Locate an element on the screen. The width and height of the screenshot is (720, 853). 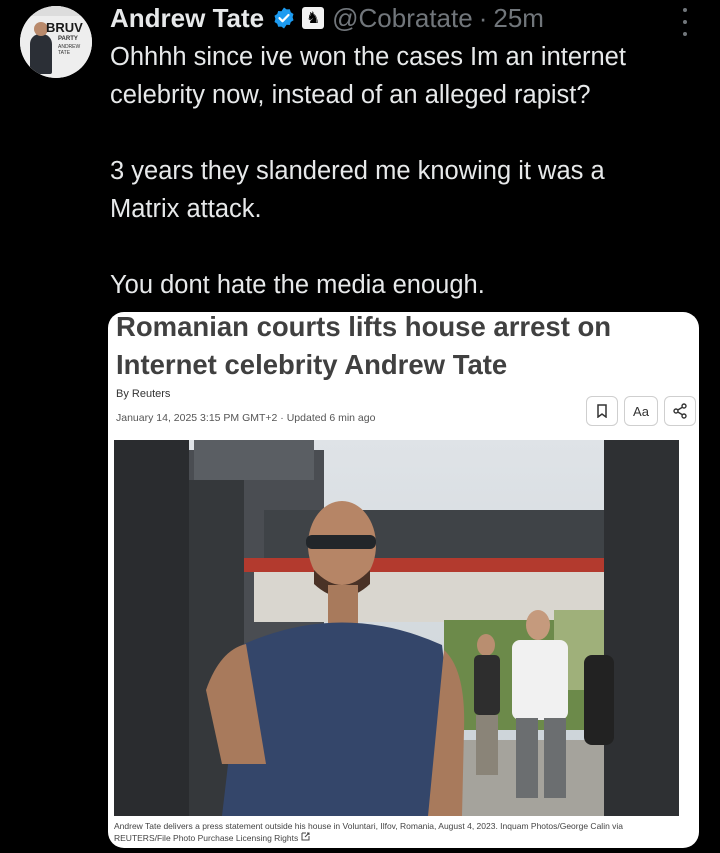
avatar: BRUV PARTY ANDREW TATE is located at coordinates (56, 42).